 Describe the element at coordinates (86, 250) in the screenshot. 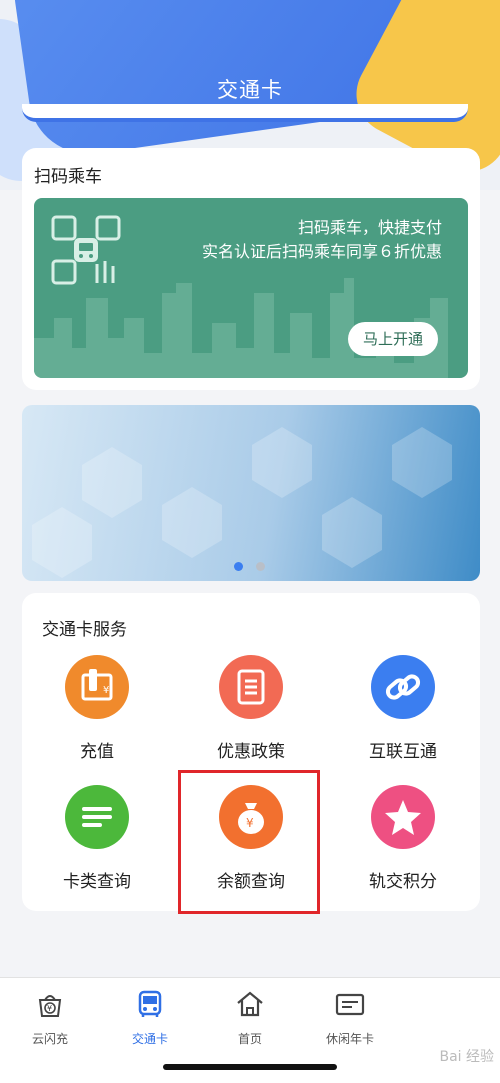

I see `qr-bus-icon` at that location.